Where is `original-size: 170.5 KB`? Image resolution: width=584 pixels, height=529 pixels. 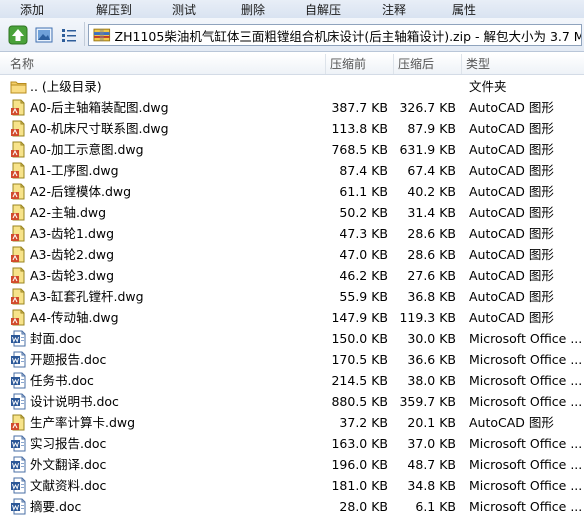
original-size: 170.5 KB is located at coordinates (359, 359).